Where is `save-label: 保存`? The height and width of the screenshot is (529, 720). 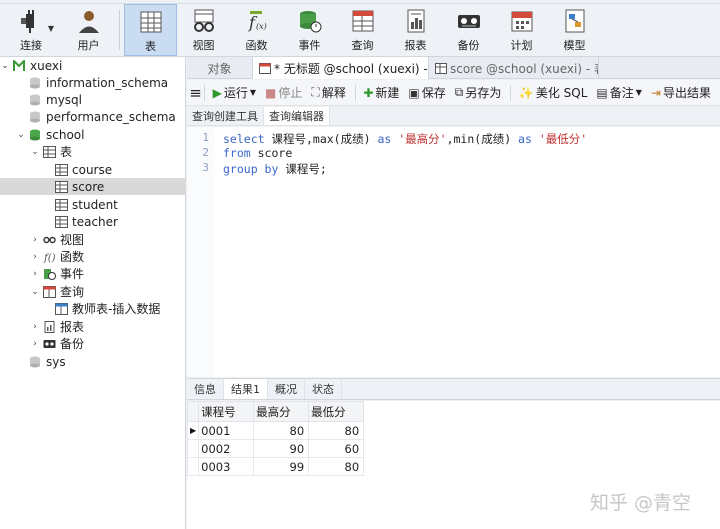 save-label: 保存 is located at coordinates (433, 93).